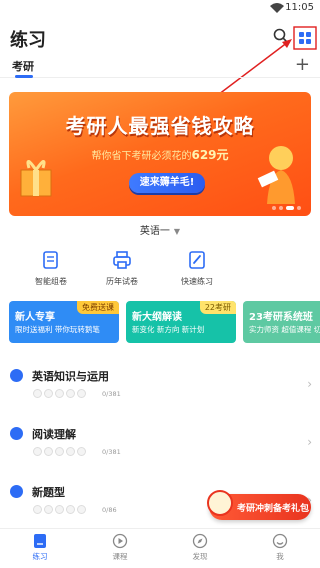  Describe the element at coordinates (286, 208) in the screenshot. I see `carousel-dots` at that location.